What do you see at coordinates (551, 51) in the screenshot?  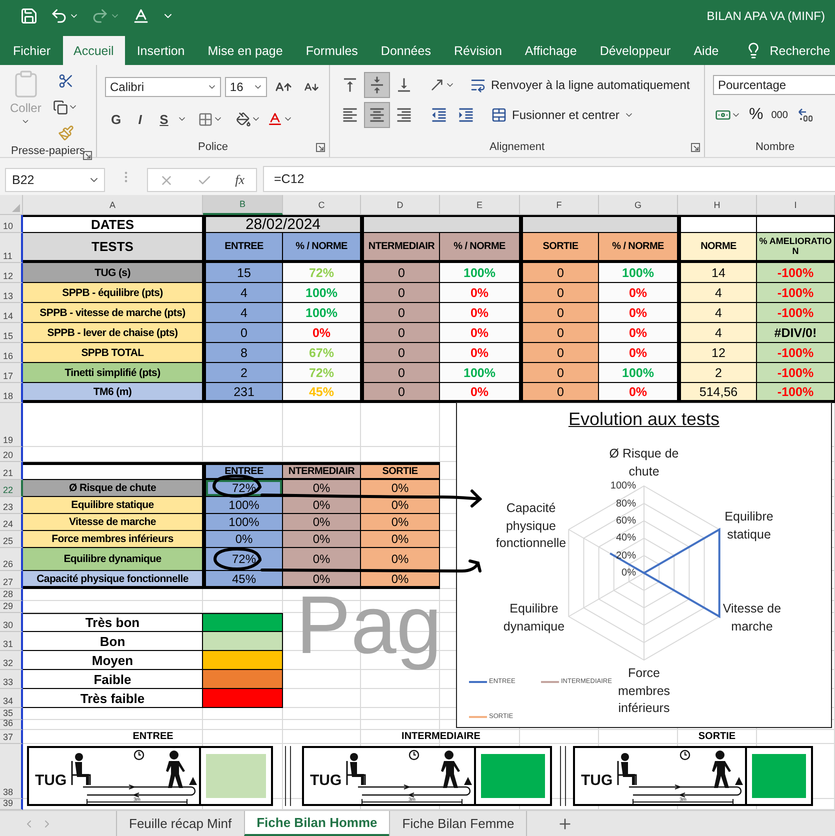 I see `ribbon-tab: Affichage` at bounding box center [551, 51].